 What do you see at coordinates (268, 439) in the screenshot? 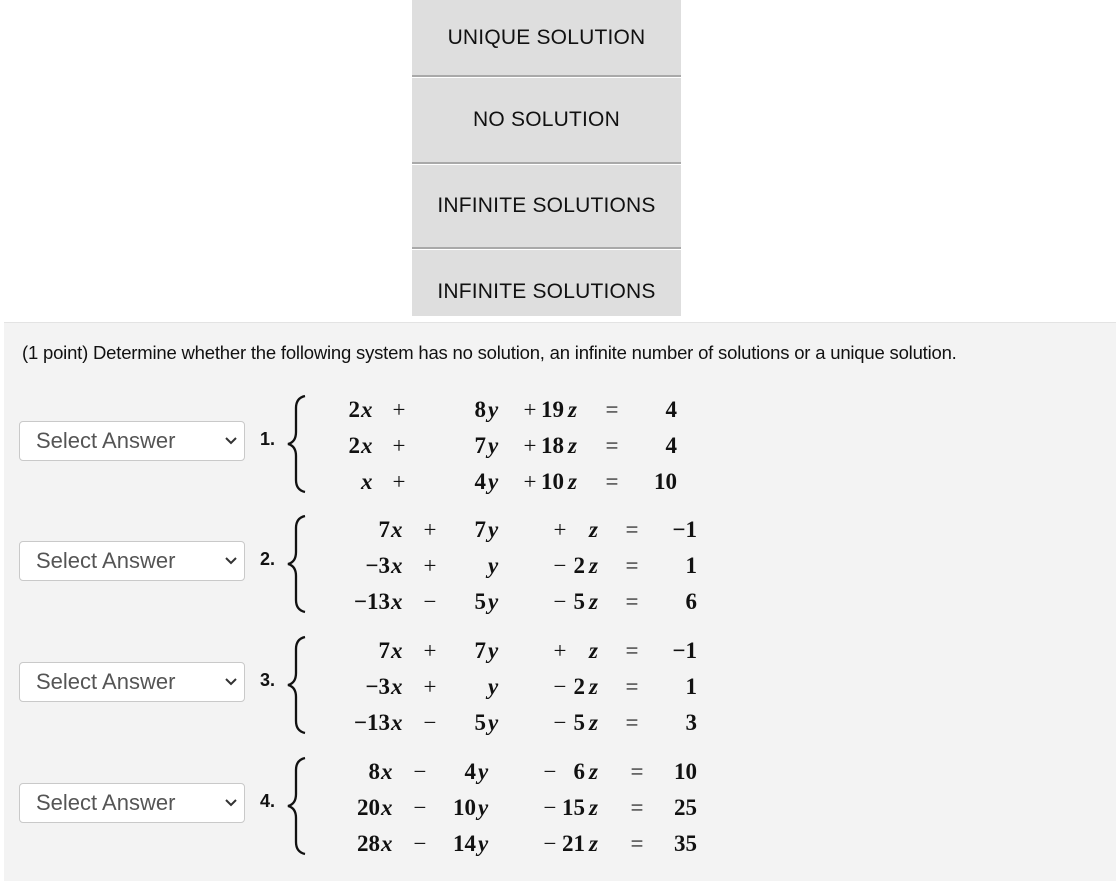
I see `problem-number: 1.` at bounding box center [268, 439].